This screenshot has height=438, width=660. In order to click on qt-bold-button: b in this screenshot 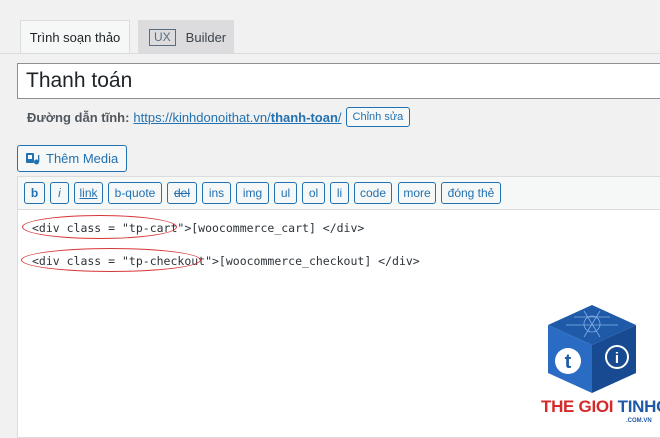, I will do `click(34, 193)`.